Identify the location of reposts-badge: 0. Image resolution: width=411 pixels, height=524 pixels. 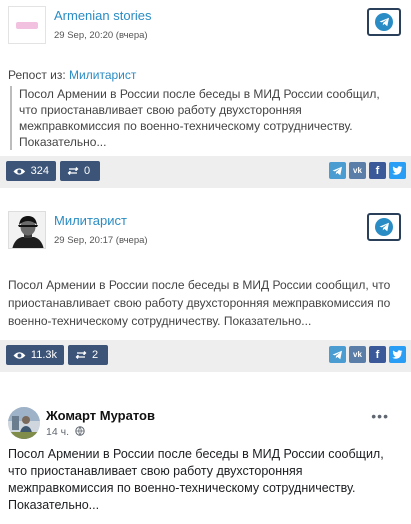
(80, 171).